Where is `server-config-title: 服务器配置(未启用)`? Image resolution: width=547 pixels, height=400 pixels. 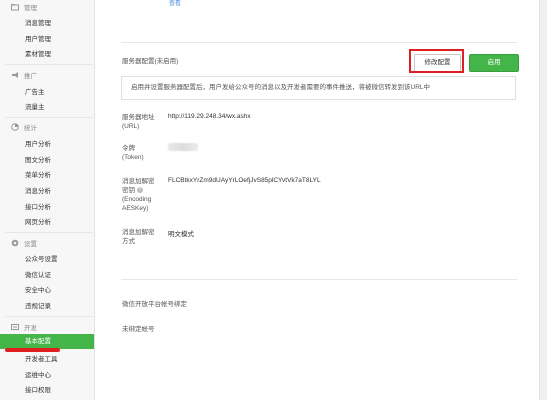 server-config-title: 服务器配置(未启用) is located at coordinates (150, 61).